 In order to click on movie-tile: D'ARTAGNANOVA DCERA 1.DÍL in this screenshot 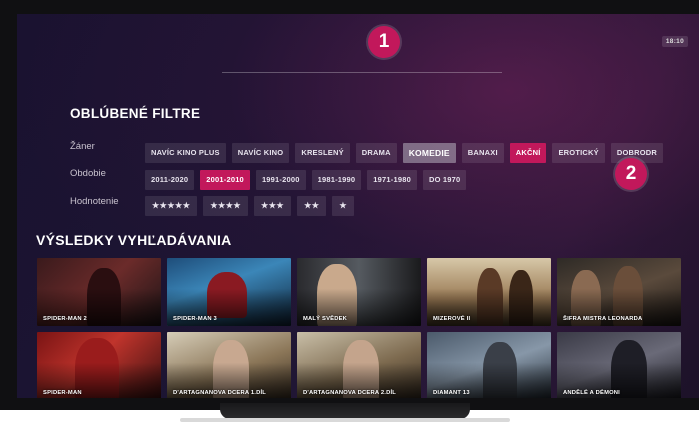, I will do `click(229, 365)`.